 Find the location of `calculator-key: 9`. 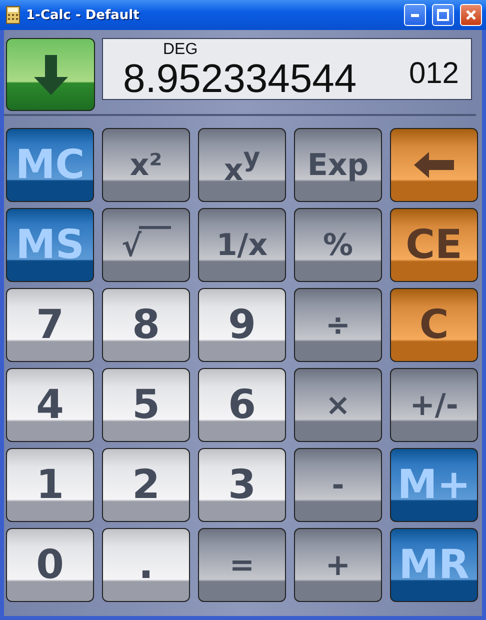

calculator-key: 9 is located at coordinates (242, 325).